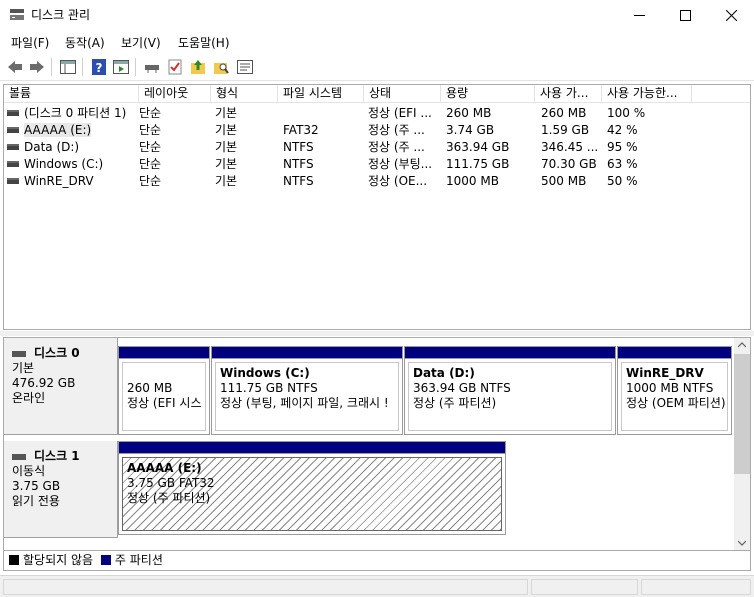 This screenshot has width=754, height=597. I want to click on disk-icon, so click(19, 456).